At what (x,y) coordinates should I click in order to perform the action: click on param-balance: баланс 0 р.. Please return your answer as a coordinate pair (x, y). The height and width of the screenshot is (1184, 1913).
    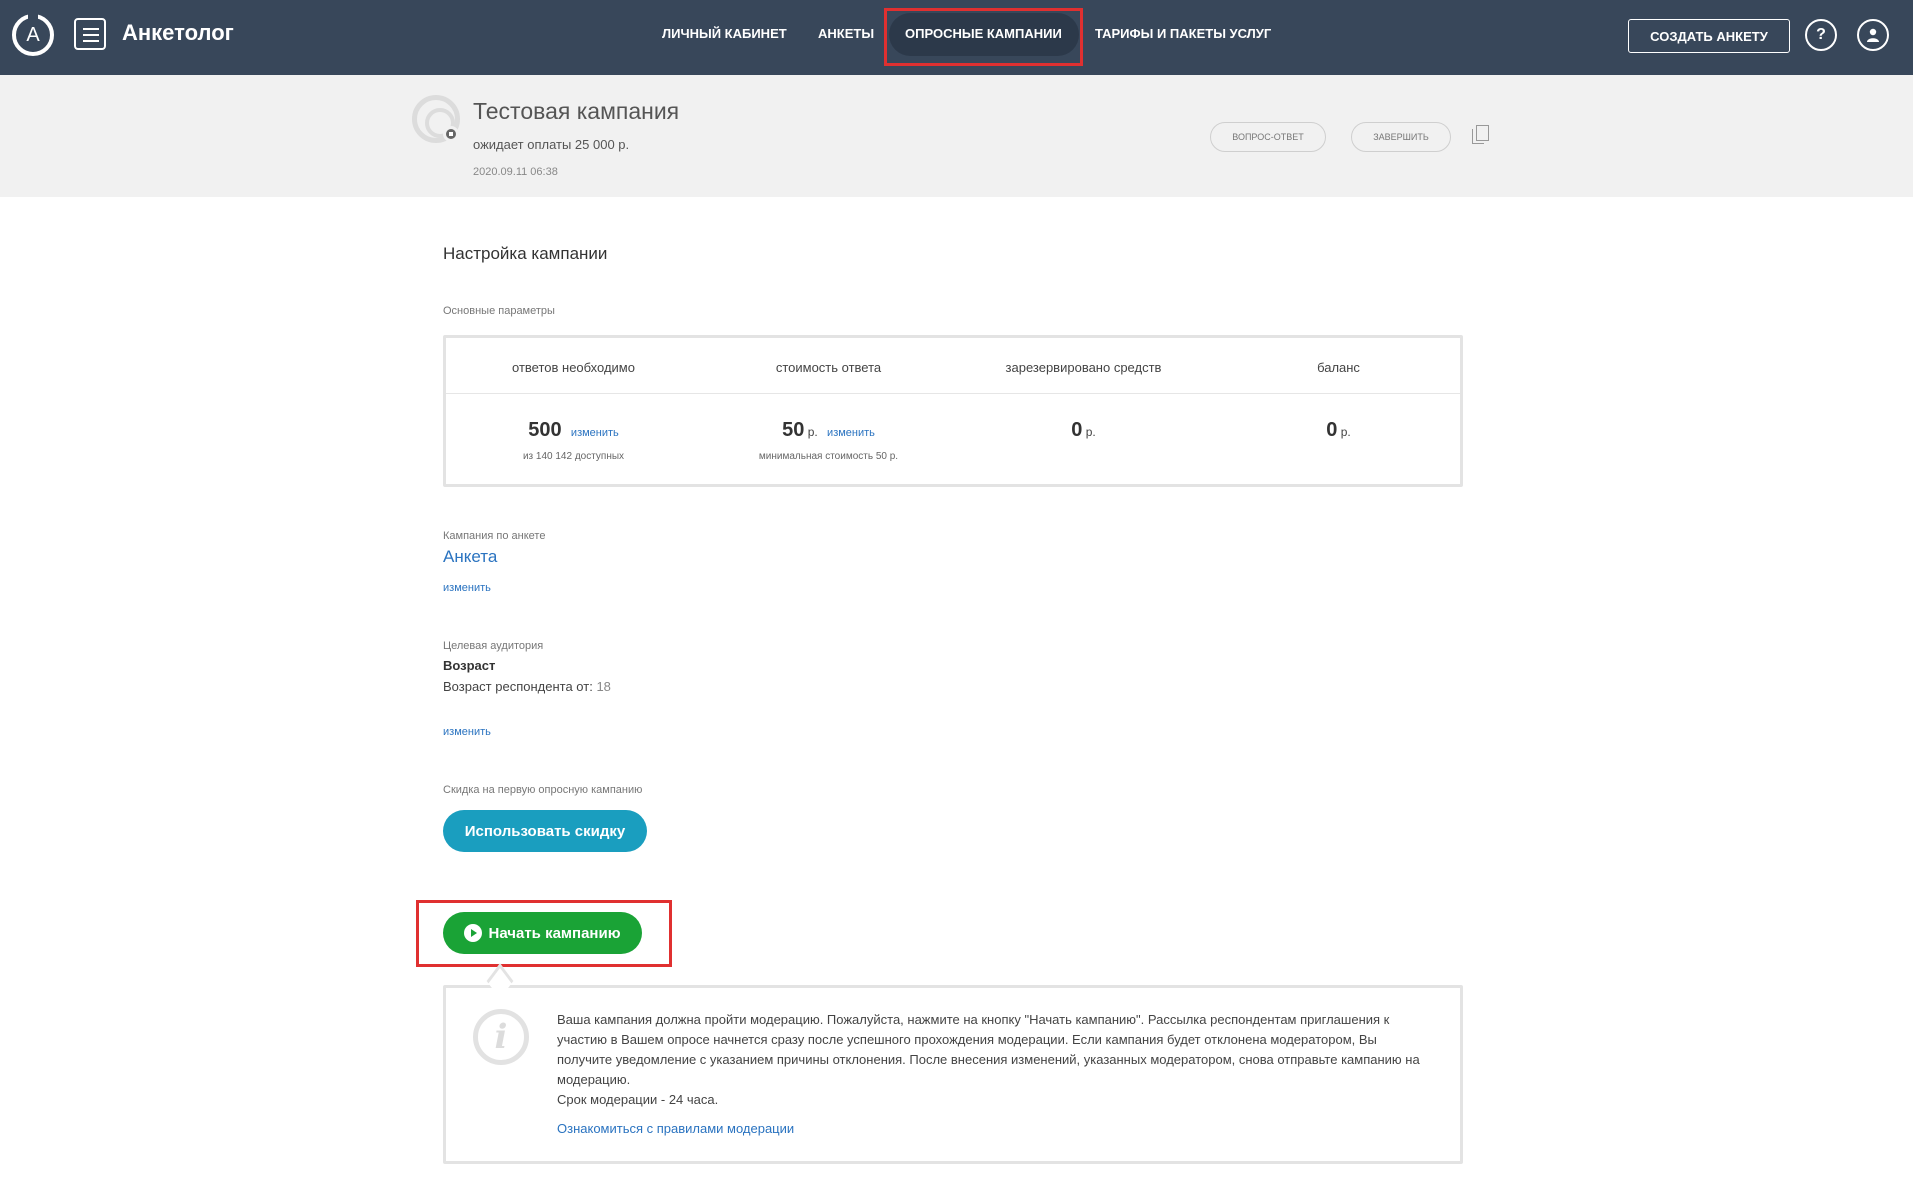
    Looking at the image, I should click on (1338, 411).